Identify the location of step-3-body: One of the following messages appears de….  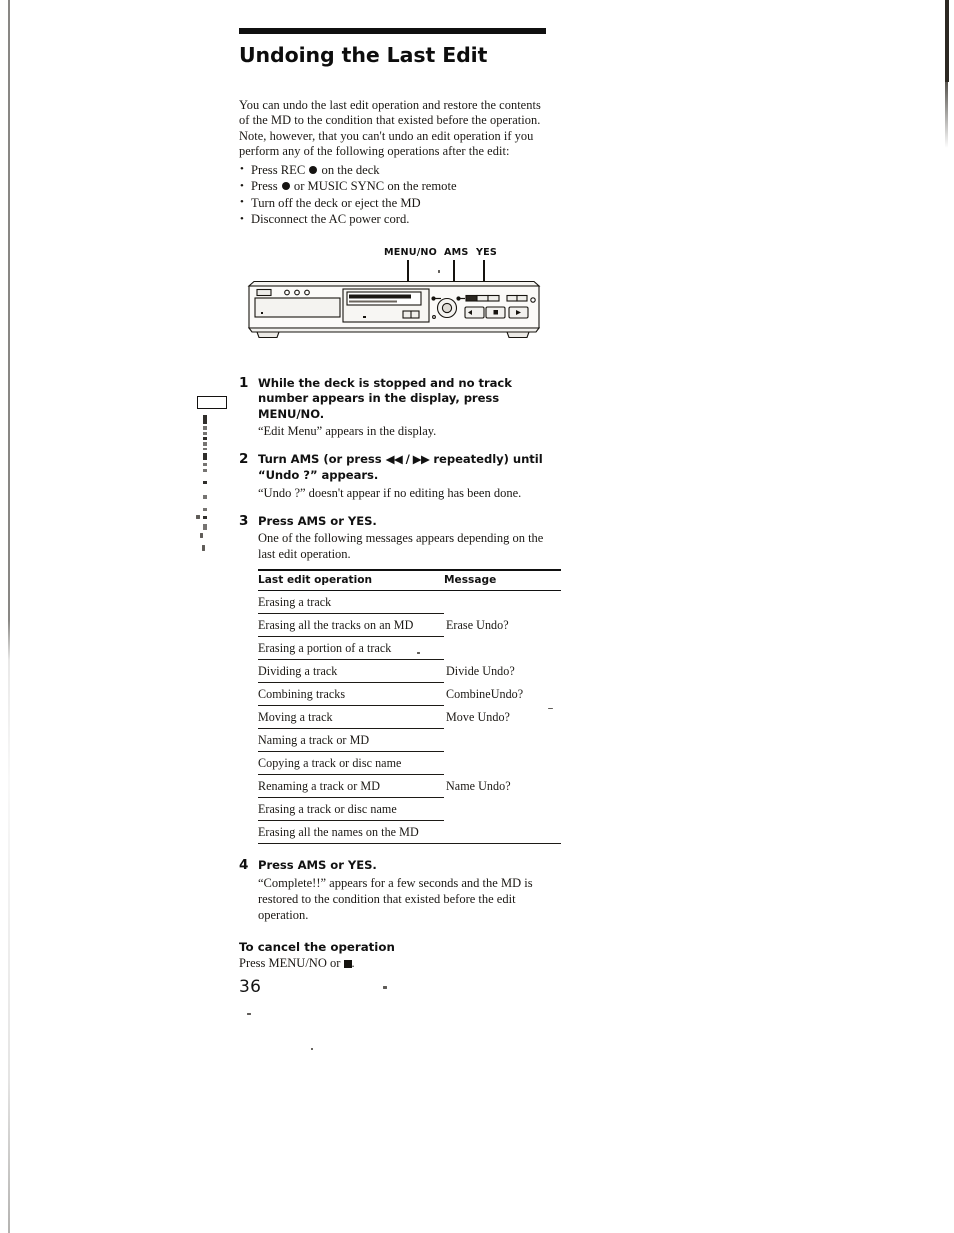
(401, 546).